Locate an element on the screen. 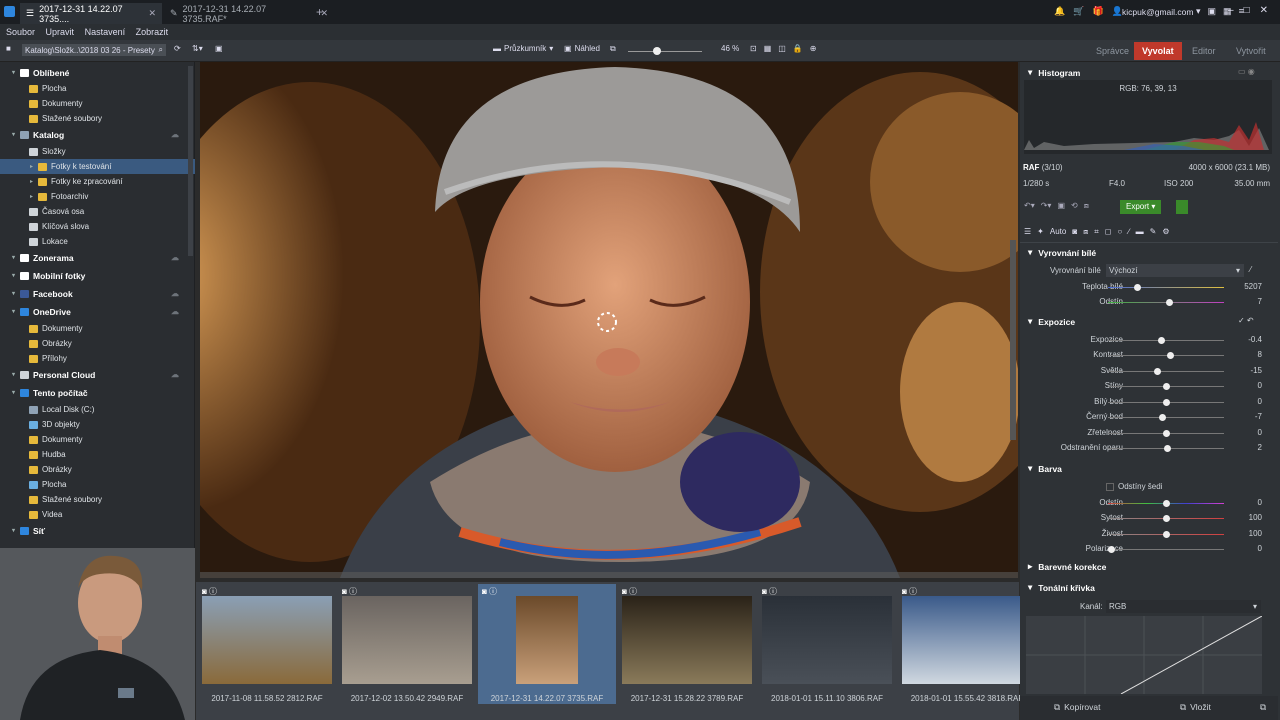 The height and width of the screenshot is (720, 1280). zoom-slider-knob is located at coordinates (657, 51).